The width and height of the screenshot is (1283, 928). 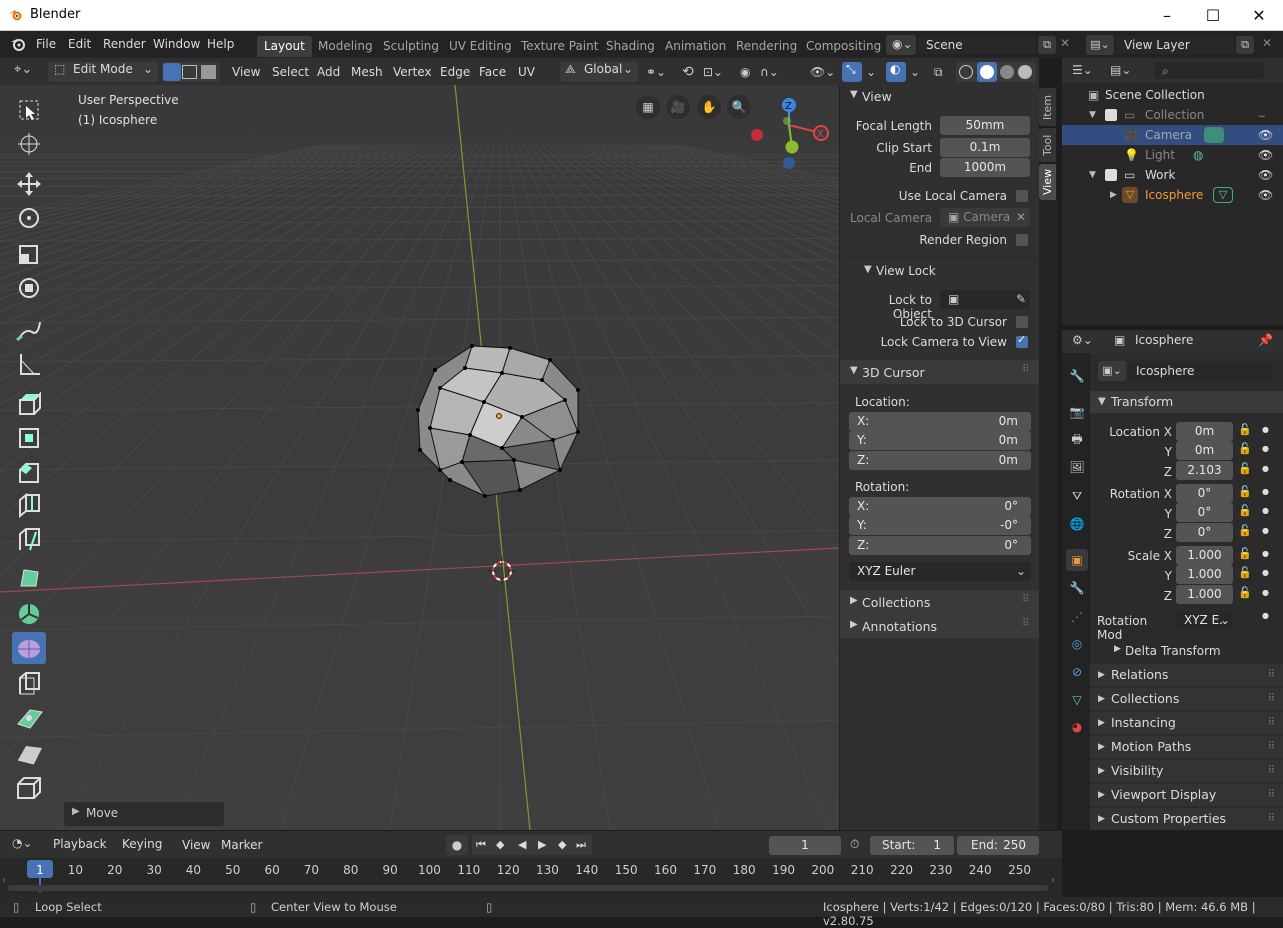 I want to click on menu-face: Face, so click(x=492, y=72).